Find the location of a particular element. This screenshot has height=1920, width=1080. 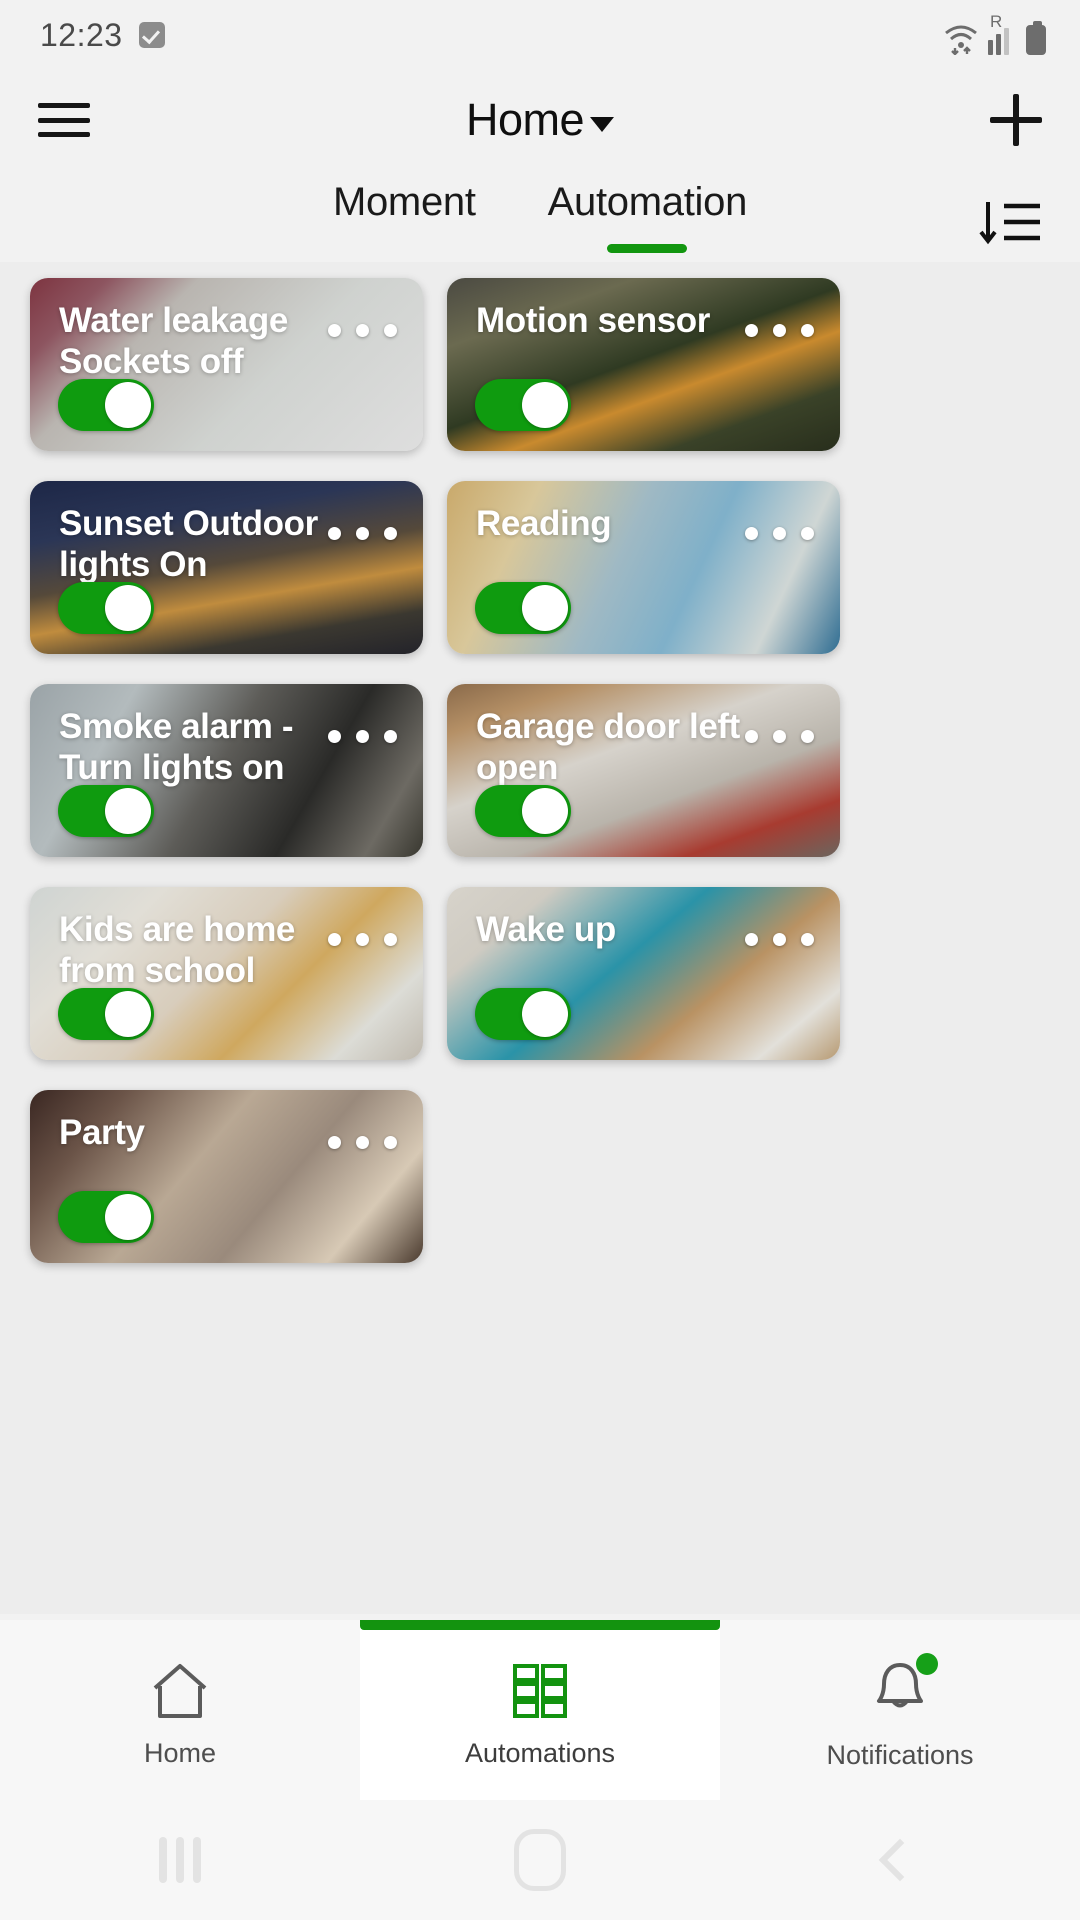

home-selector: Home is located at coordinates (540, 120).